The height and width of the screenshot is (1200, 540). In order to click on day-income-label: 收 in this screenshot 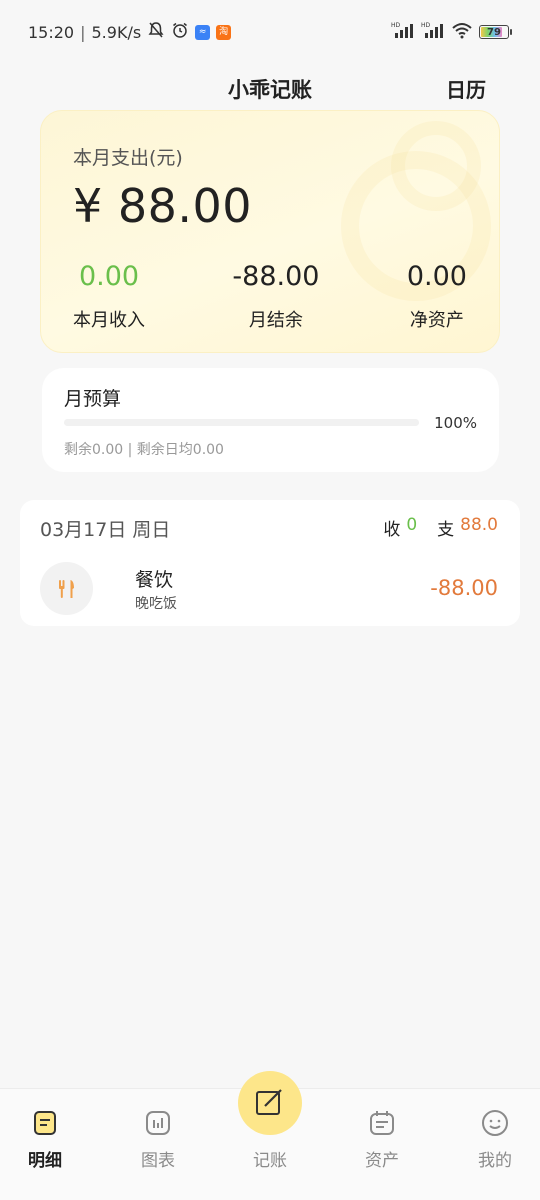, I will do `click(392, 530)`.